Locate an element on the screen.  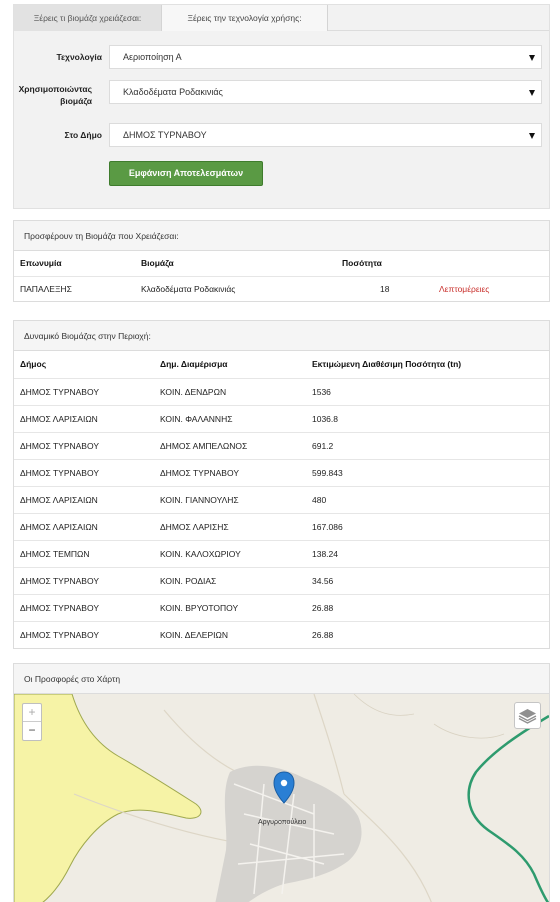
table-row: ΔΗΜΟΣ ΤΥΡΝΑΒΟΥ ΔΗΜΟΣ ΑΜΠΕΛΩΝΟΣ 691.2 is located at coordinates (281, 445).